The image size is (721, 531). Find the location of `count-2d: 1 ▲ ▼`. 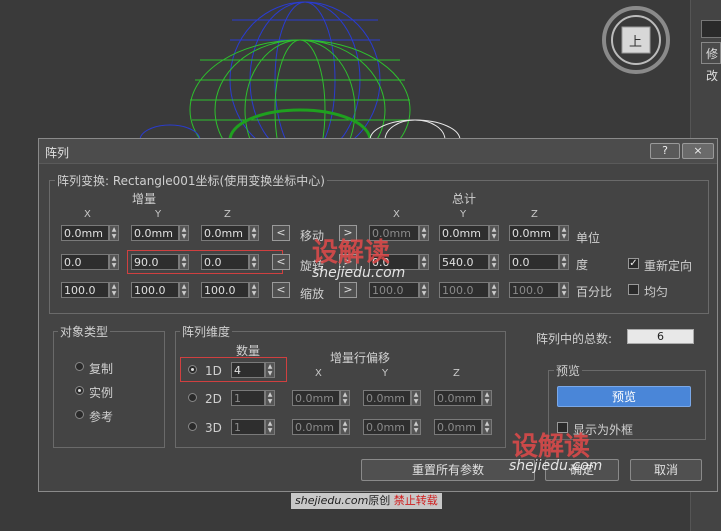

count-2d: 1 ▲ ▼ is located at coordinates (253, 398).